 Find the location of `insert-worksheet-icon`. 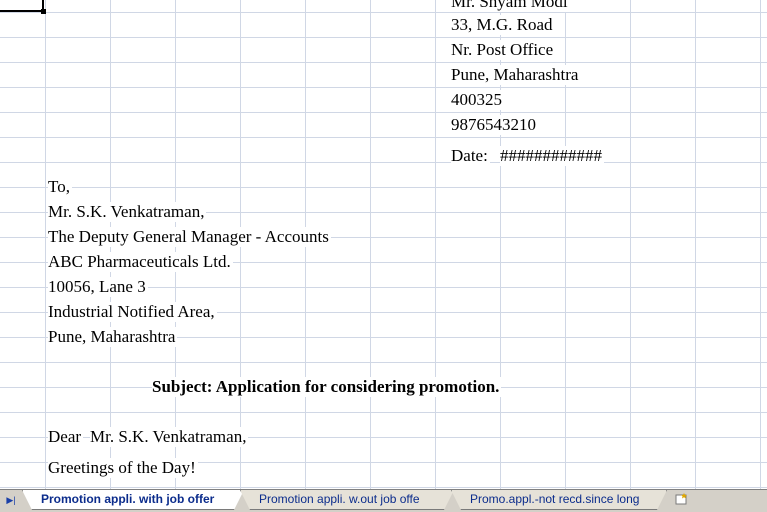

insert-worksheet-icon is located at coordinates (682, 499).